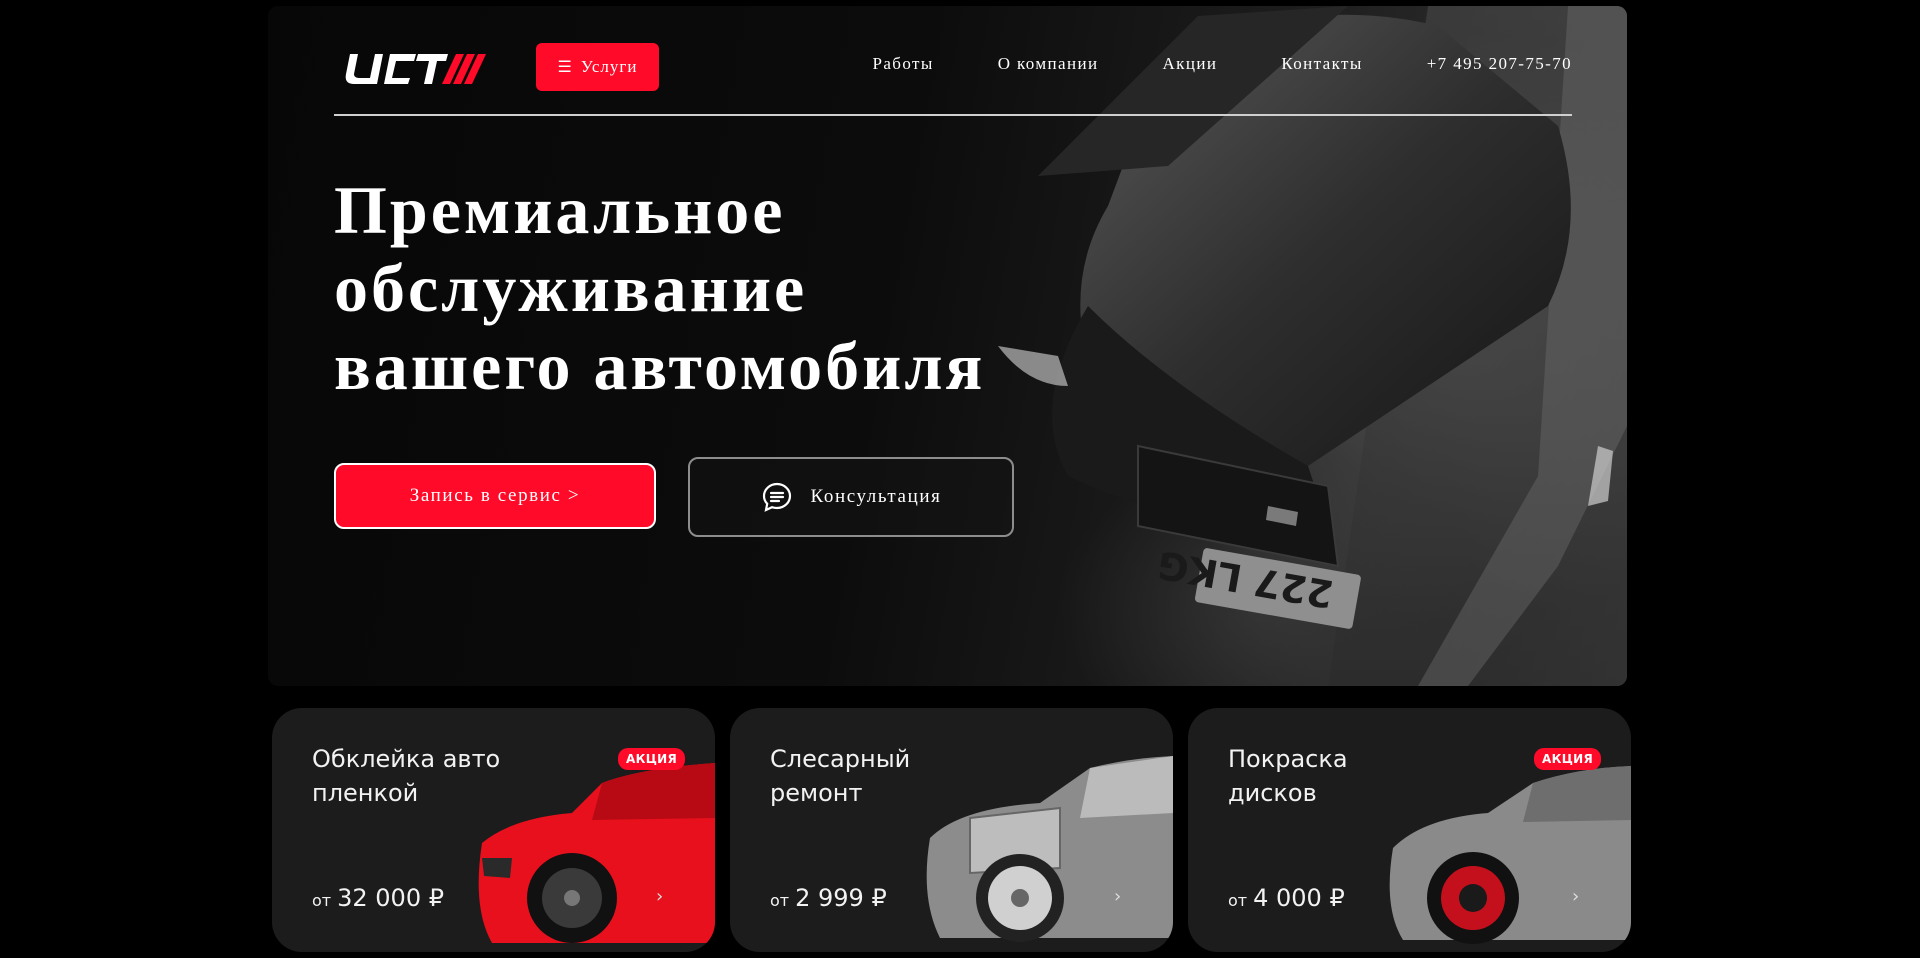  I want to click on card-price: от 2 999 ₽, so click(828, 898).